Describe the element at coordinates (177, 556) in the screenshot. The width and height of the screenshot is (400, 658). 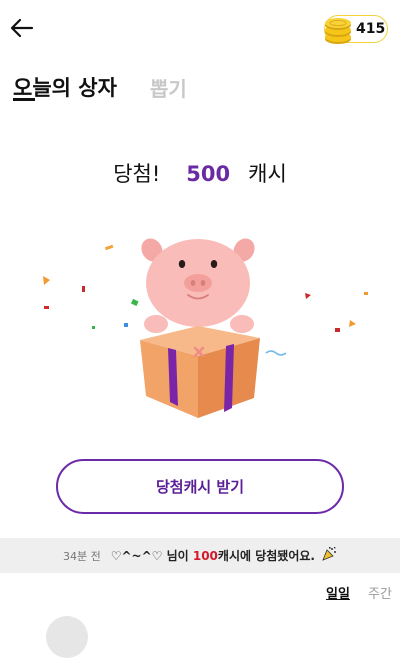
I see `ticker-text-before: 님이` at that location.